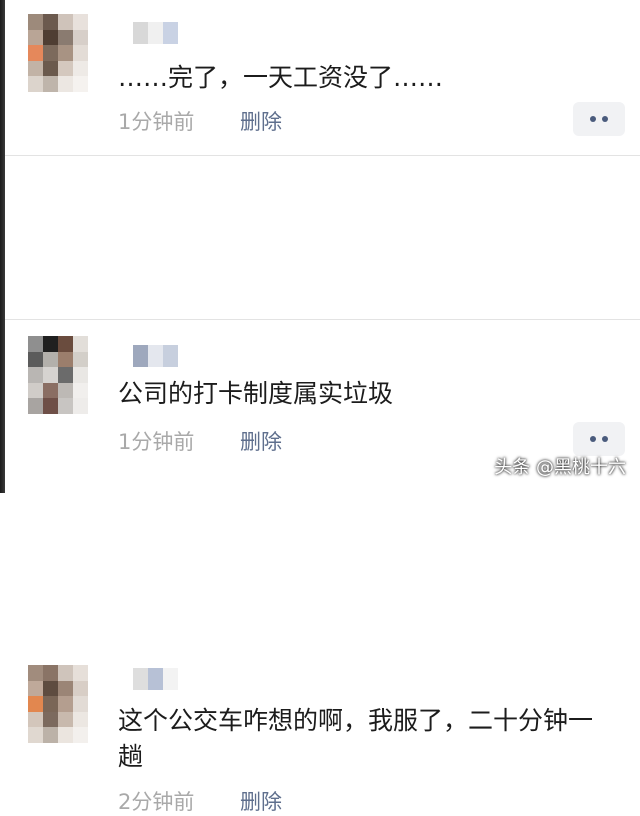 The height and width of the screenshot is (816, 640). Describe the element at coordinates (156, 122) in the screenshot. I see `timestamp: 1分钟前` at that location.